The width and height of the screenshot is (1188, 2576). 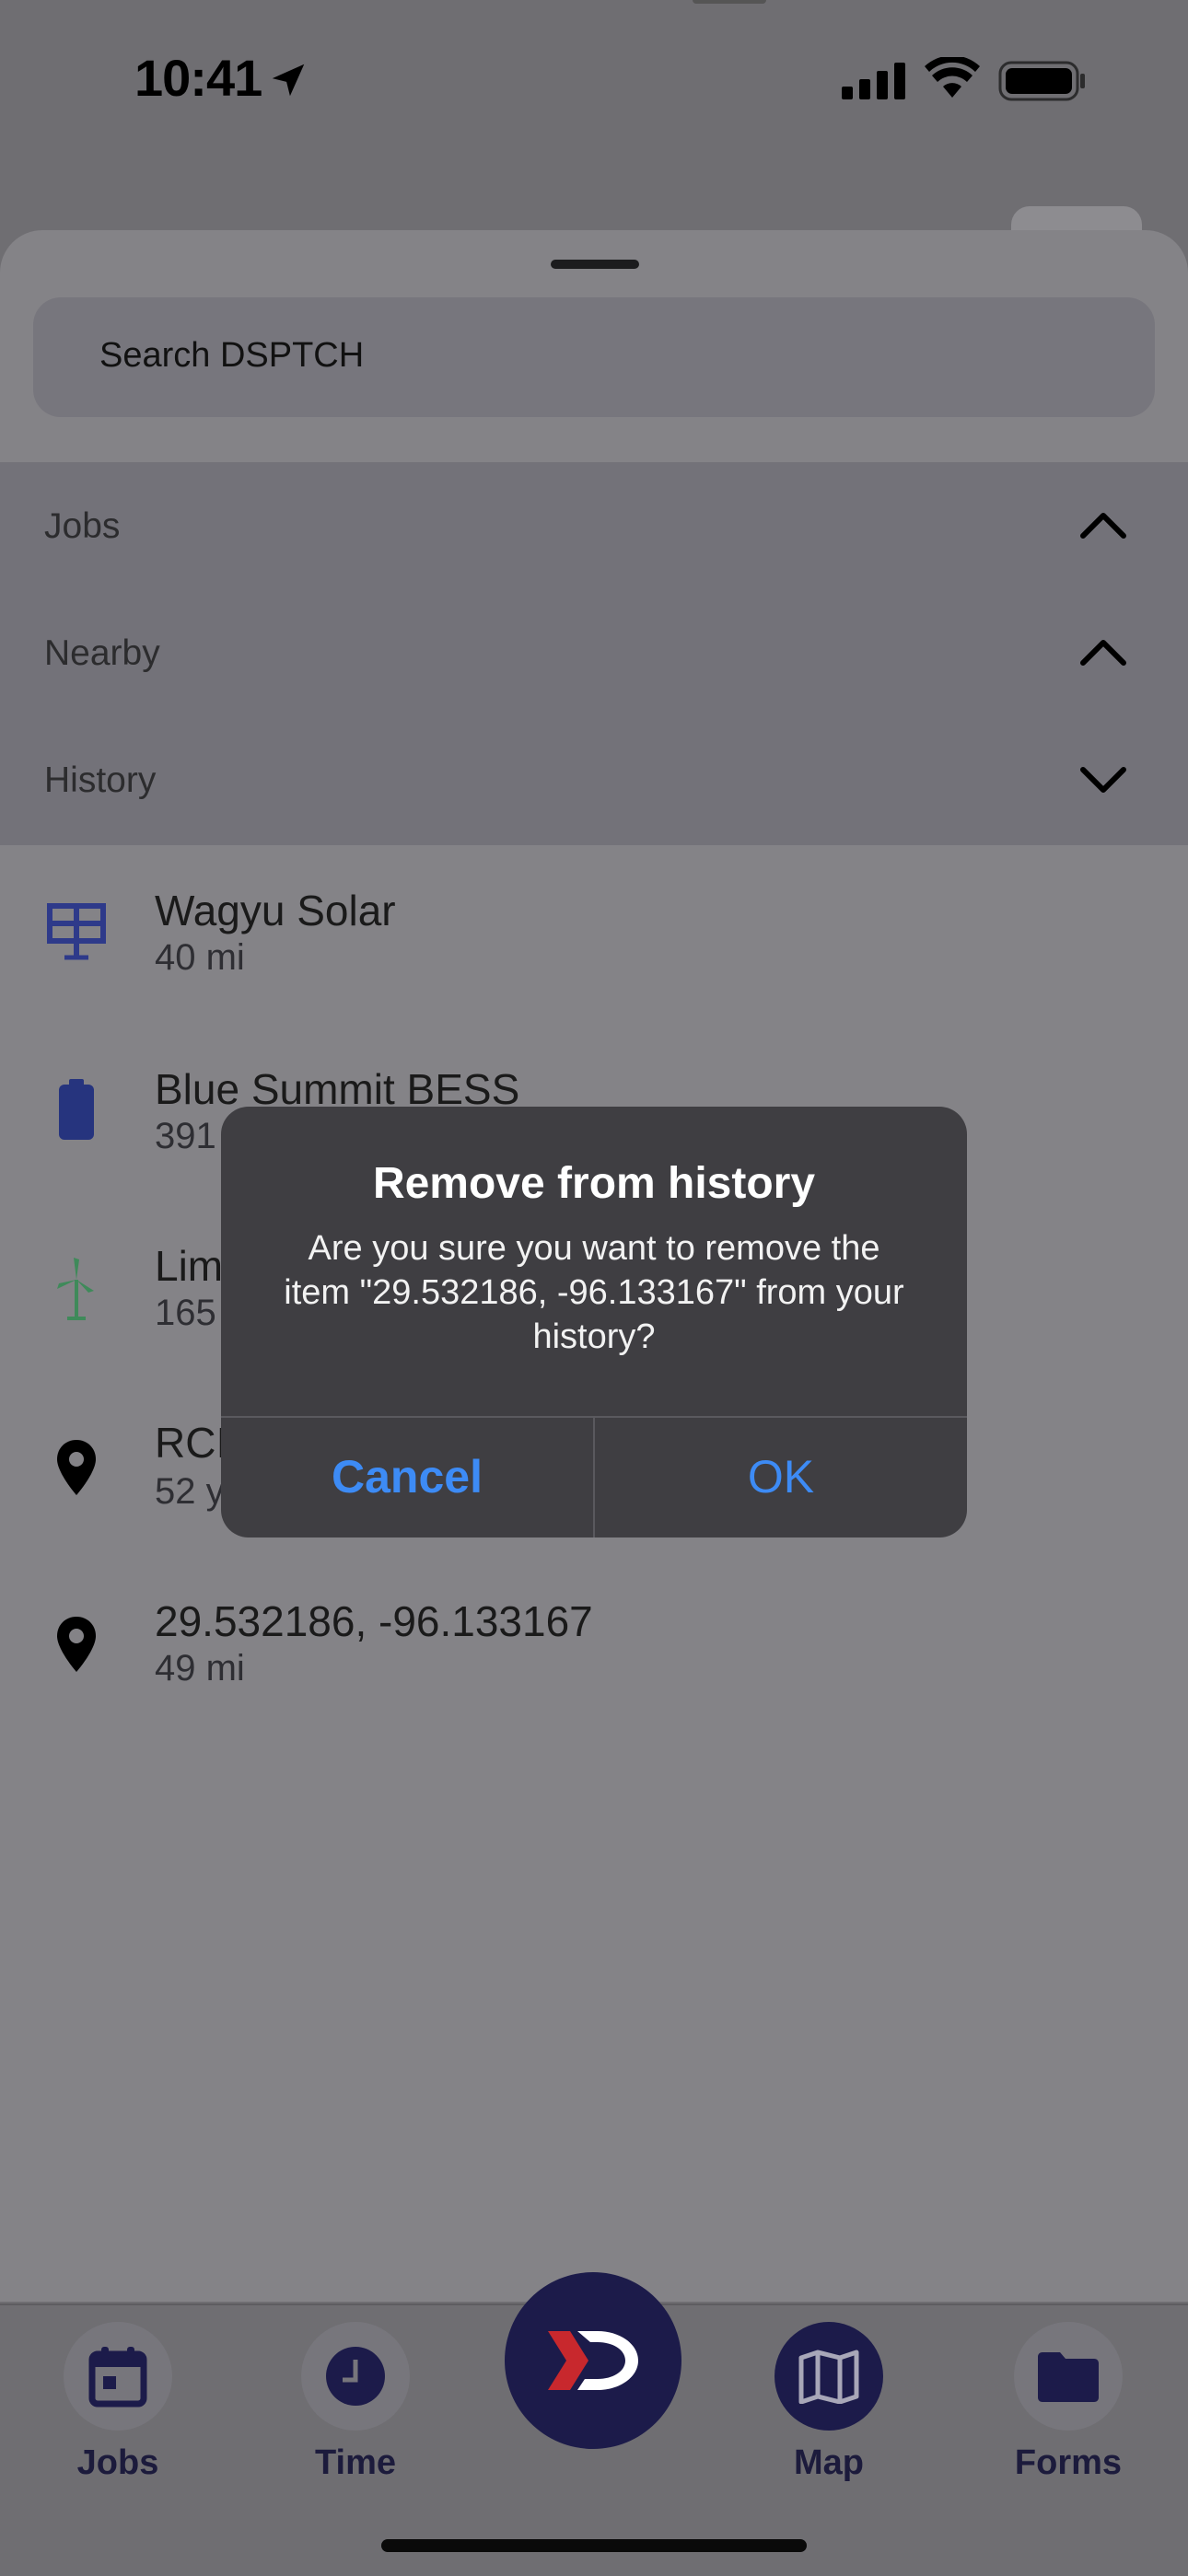 I want to click on list-item-subtitle: 52 y, so click(x=190, y=1491).